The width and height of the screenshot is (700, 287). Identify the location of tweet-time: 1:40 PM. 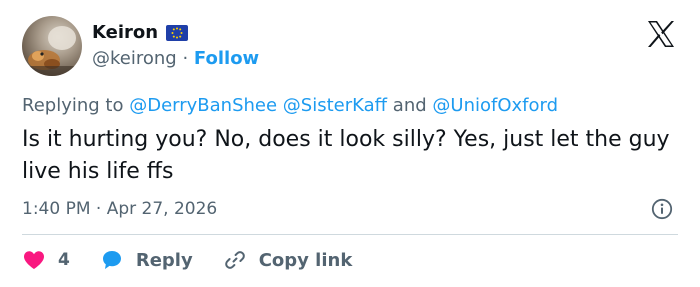
(56, 209).